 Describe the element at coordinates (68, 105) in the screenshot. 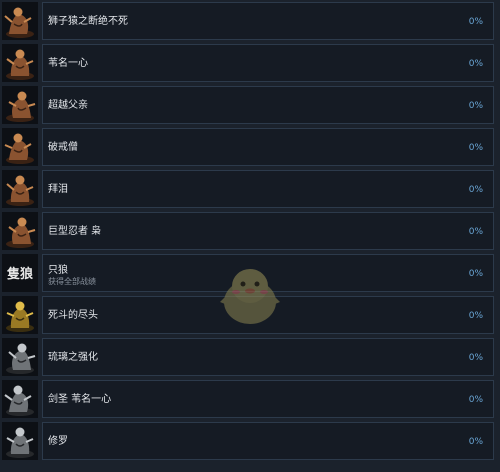

I see `achievement-name: 超越父亲` at that location.